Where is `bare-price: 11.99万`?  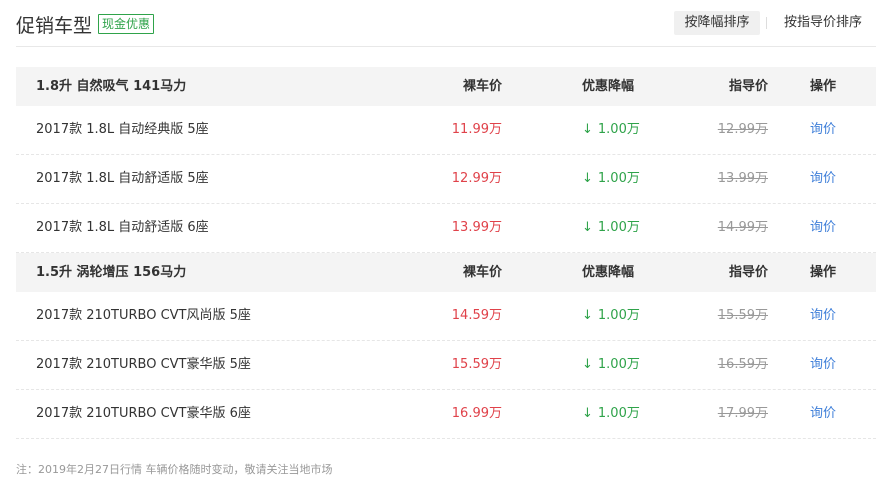 bare-price: 11.99万 is located at coordinates (476, 129).